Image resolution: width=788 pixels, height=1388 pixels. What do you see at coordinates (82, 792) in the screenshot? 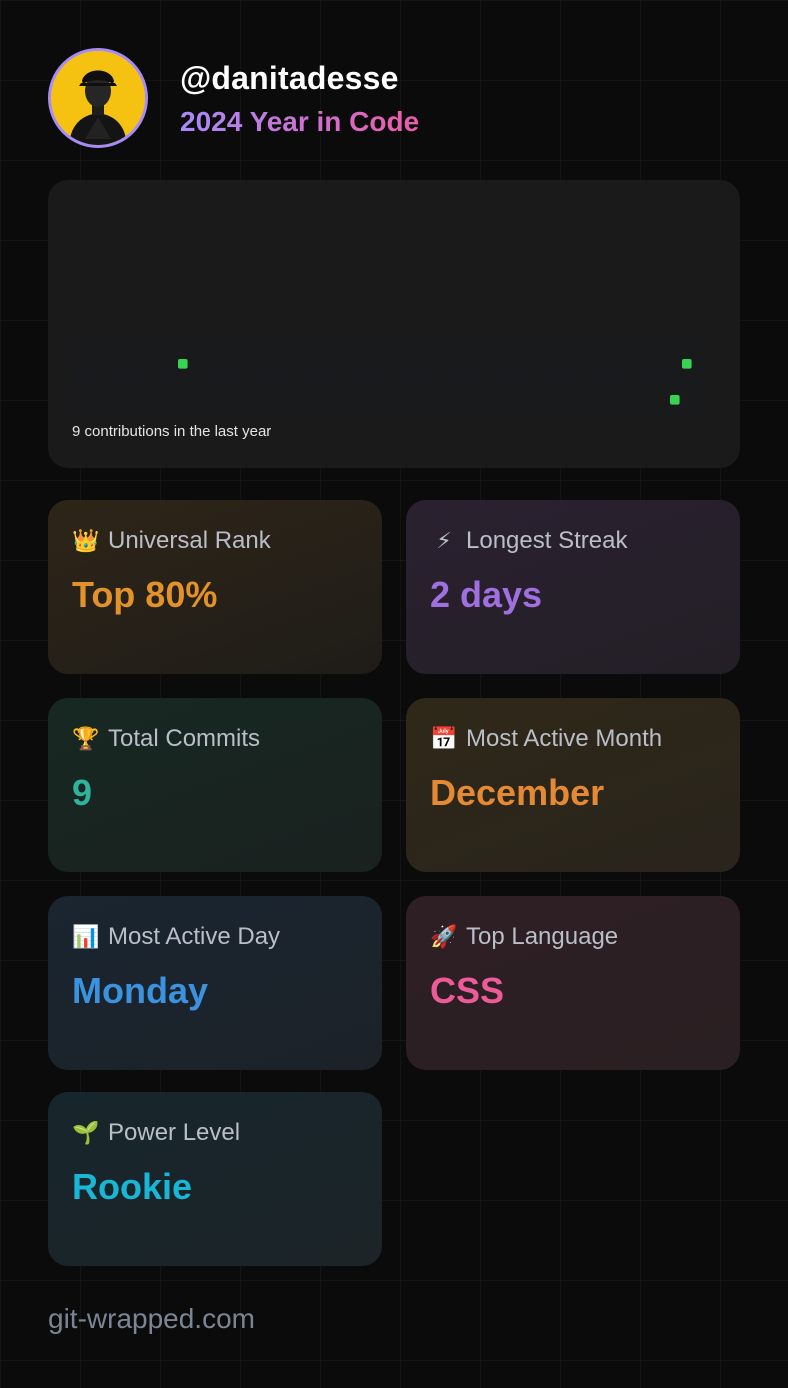
I see `stat-value: 9` at bounding box center [82, 792].